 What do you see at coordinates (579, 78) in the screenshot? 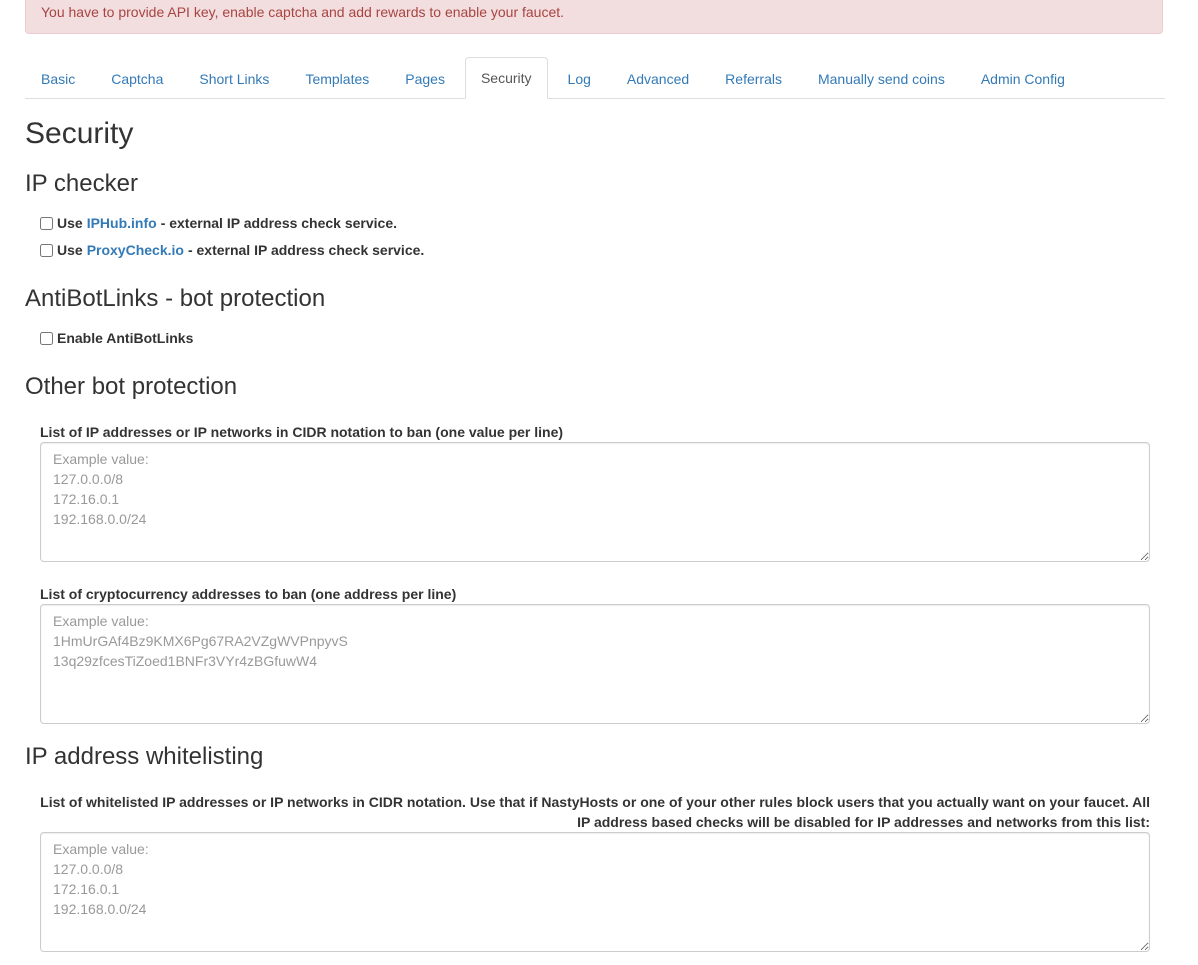
I see `tab-log: Log` at bounding box center [579, 78].